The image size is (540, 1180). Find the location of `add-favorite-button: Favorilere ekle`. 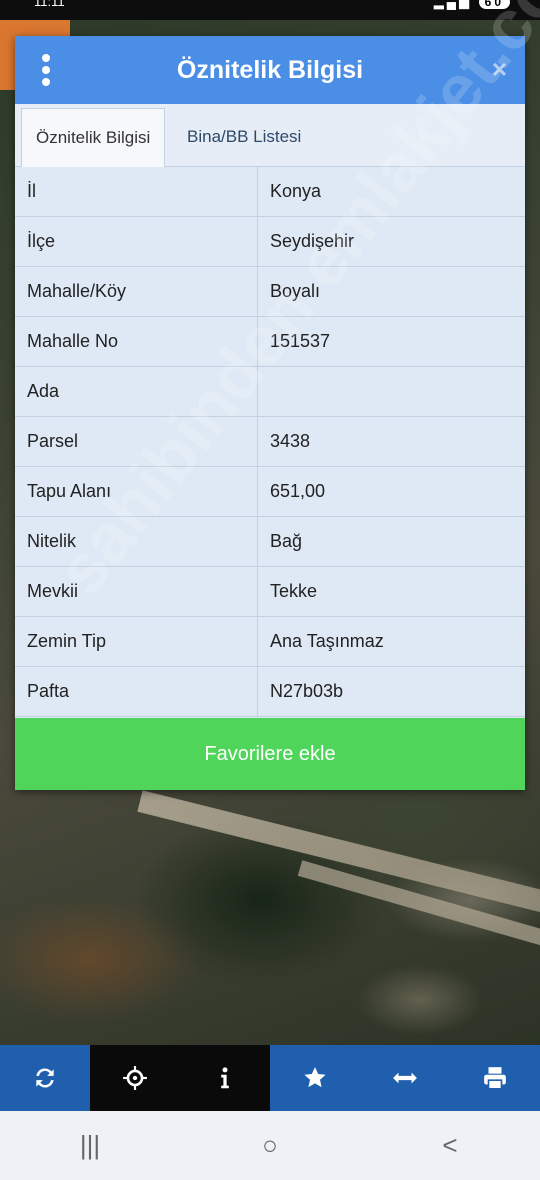

add-favorite-button: Favorilere ekle is located at coordinates (270, 754).